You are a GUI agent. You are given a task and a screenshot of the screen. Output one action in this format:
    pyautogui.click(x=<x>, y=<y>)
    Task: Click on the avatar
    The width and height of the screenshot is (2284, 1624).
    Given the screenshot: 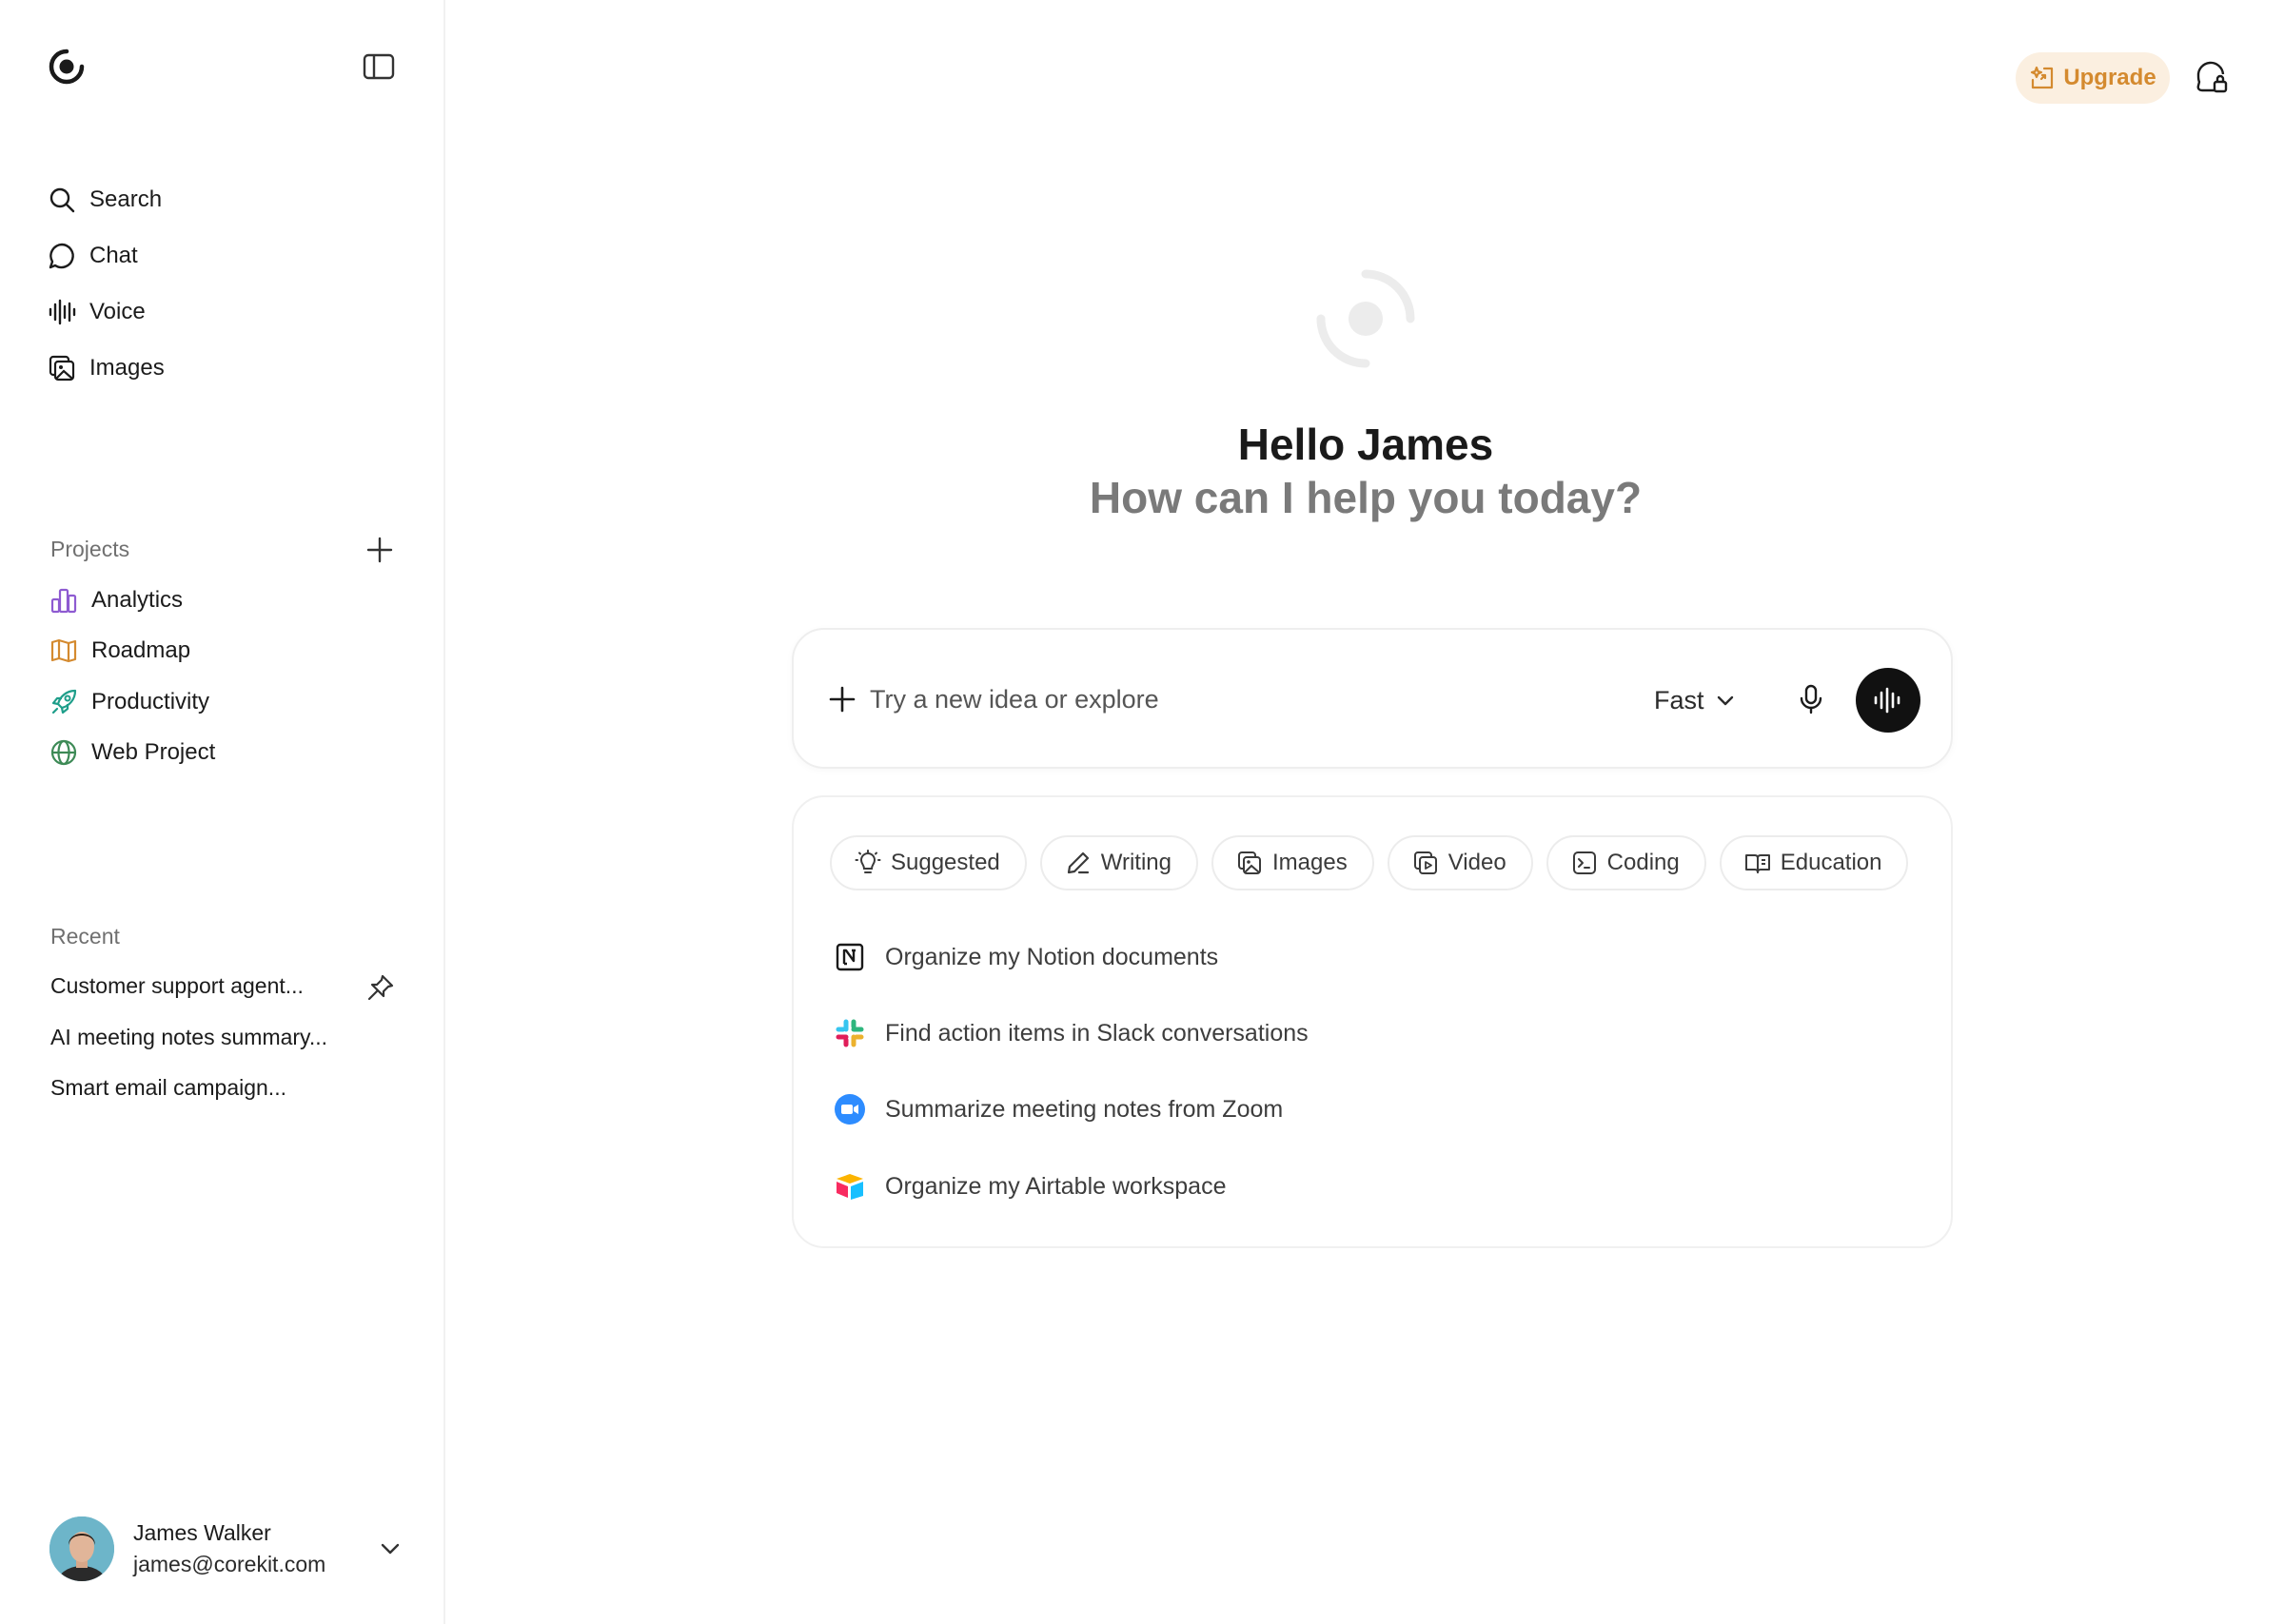 What is the action you would take?
    pyautogui.click(x=81, y=1548)
    